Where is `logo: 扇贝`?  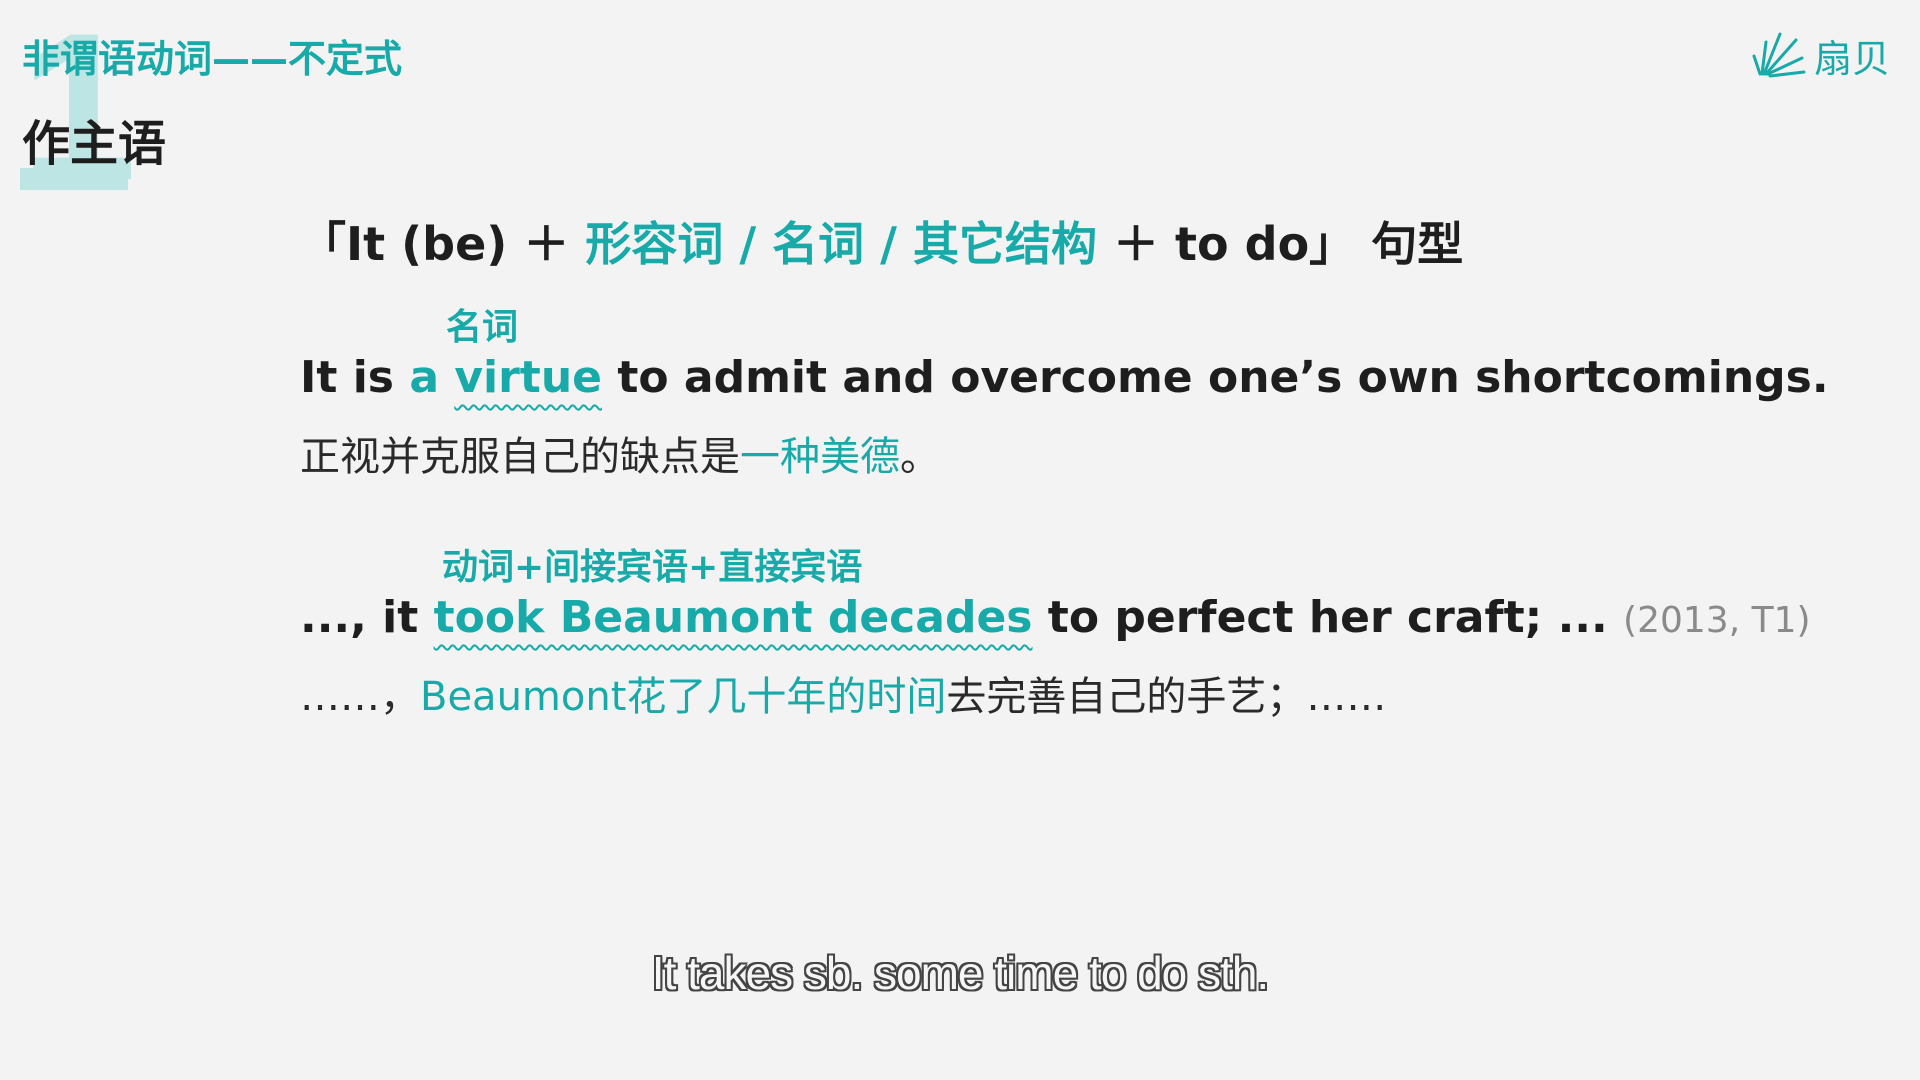
logo: 扇贝 is located at coordinates (1821, 55).